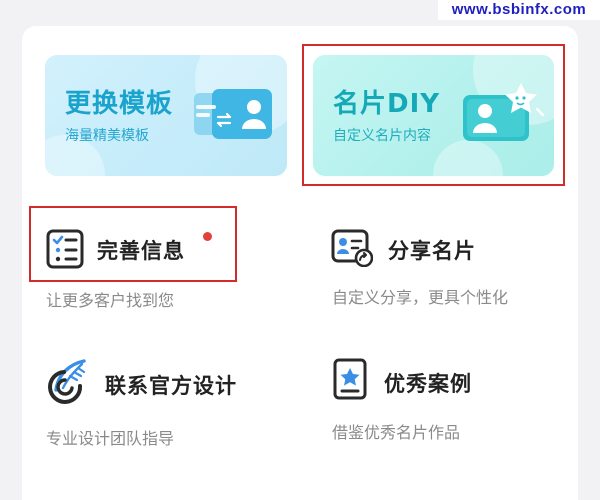 This screenshot has width=600, height=500. Describe the element at coordinates (420, 297) in the screenshot. I see `share-card-desc: 自定义分享，更具个性化` at that location.